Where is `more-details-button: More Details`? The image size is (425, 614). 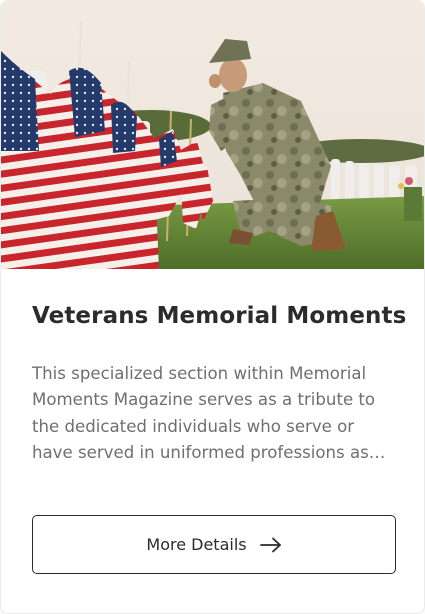 more-details-button: More Details is located at coordinates (214, 544).